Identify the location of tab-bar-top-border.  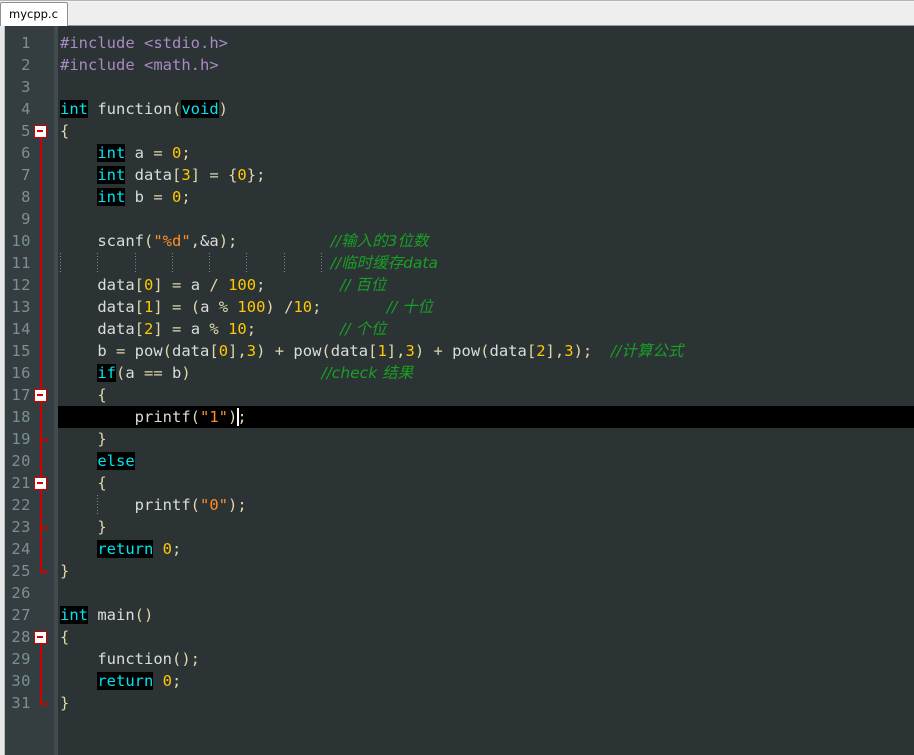
(457, 1).